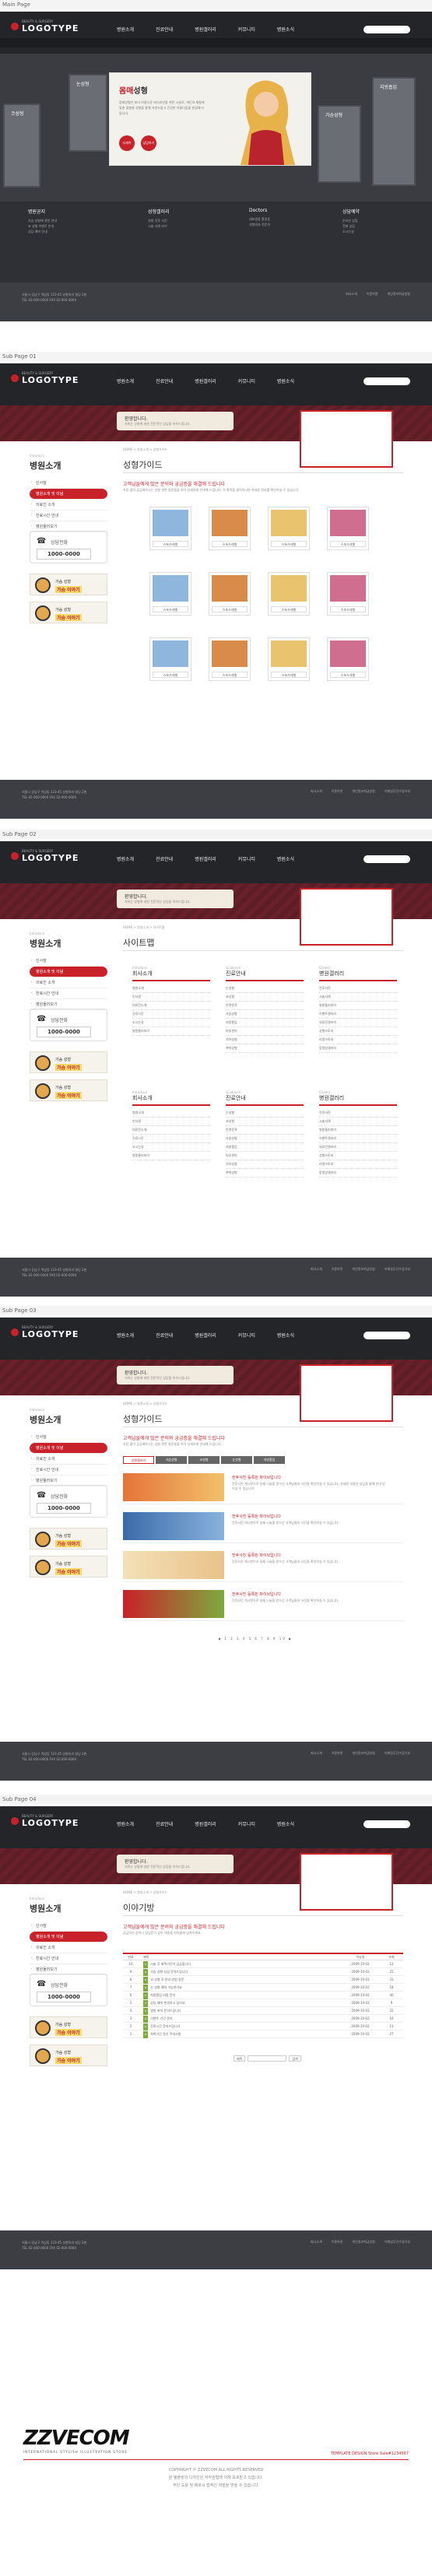 This screenshot has height=2576, width=432. Describe the element at coordinates (263, 2011) in the screenshot. I see `table-row: 4 N 병원 위치 문의드립니다 2009-10-02 22` at that location.